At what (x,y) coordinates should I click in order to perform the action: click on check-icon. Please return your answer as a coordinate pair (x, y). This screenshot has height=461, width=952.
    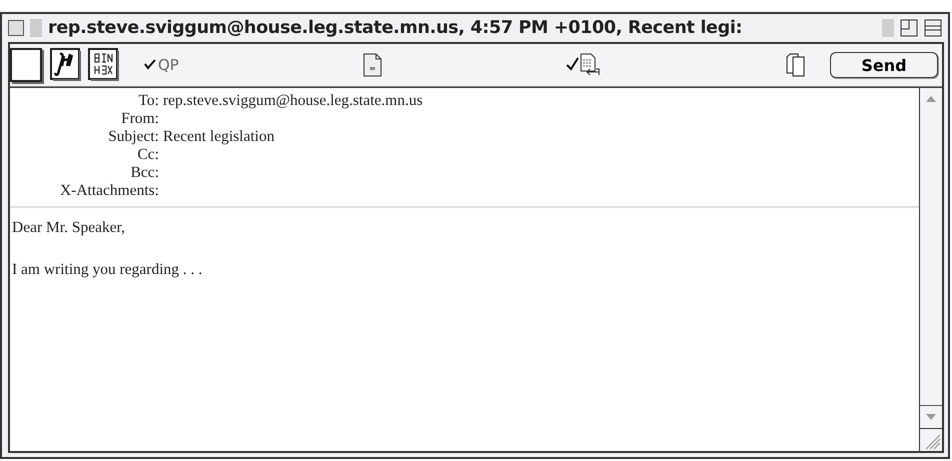
    Looking at the image, I should click on (150, 64).